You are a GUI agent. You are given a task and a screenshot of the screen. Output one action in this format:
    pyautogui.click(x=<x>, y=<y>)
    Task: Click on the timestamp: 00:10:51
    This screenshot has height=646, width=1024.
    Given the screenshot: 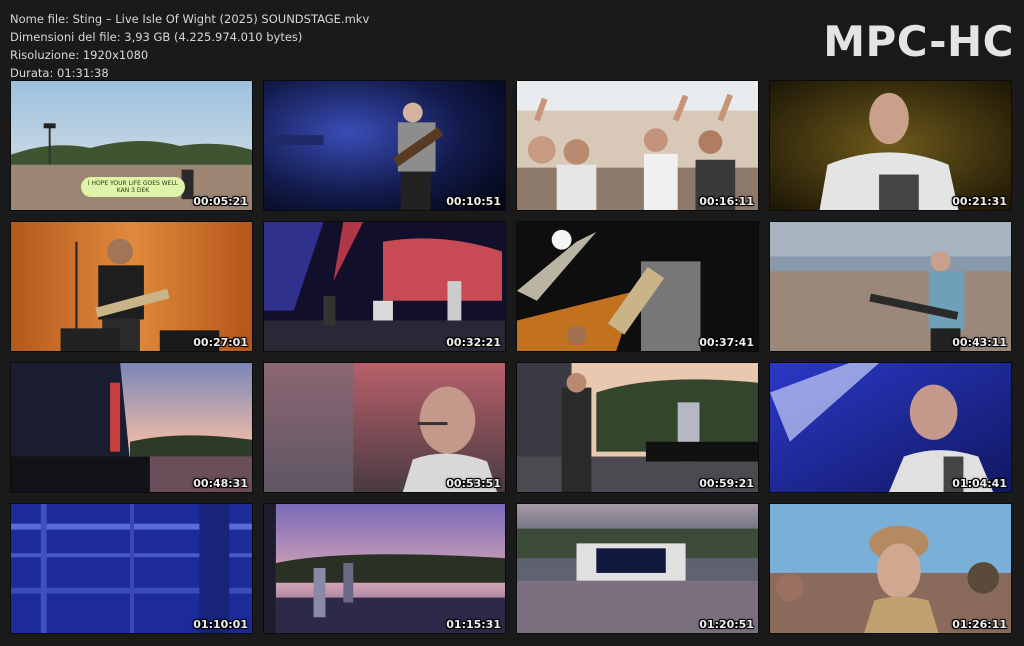 What is the action you would take?
    pyautogui.click(x=473, y=201)
    